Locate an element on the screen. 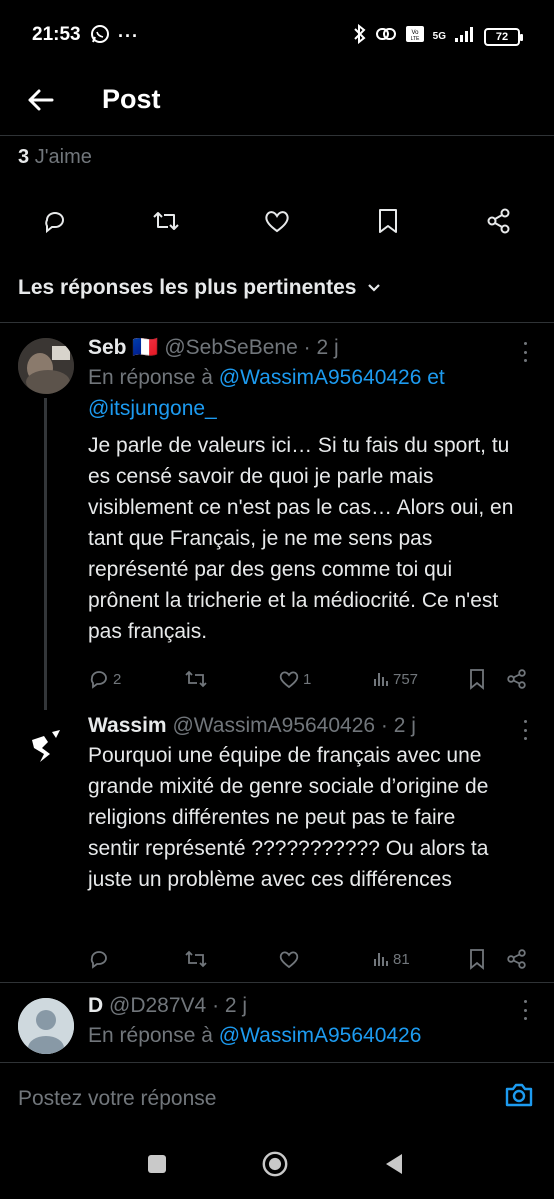 The image size is (554, 1199). camera-button is located at coordinates (519, 1096).